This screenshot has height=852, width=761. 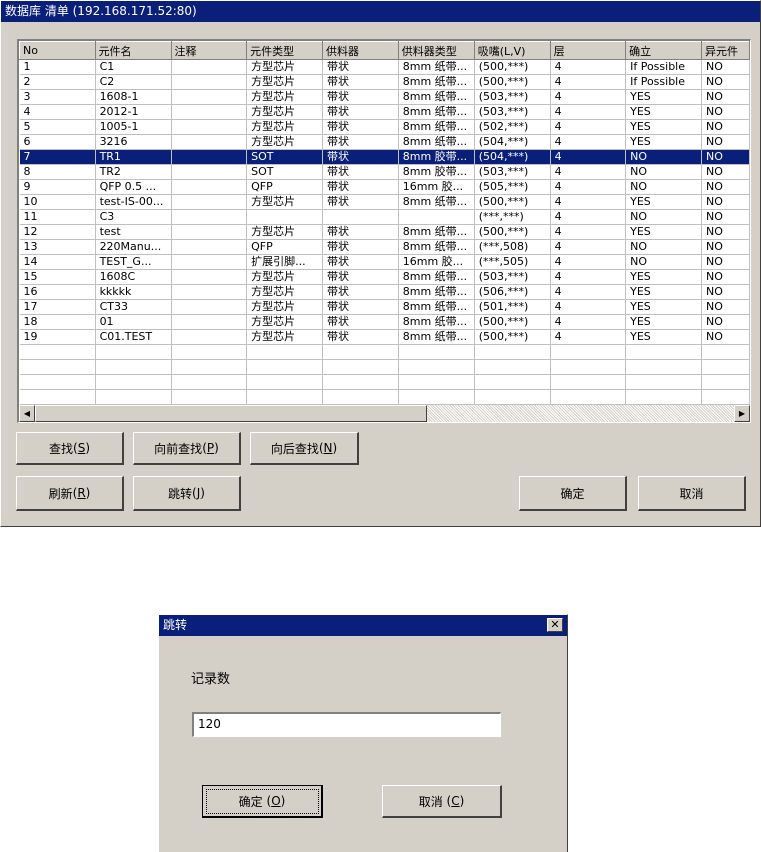 What do you see at coordinates (384, 277) in the screenshot?
I see `table-row: 15 1608C 方型芯片 带状 8mm 纸带... (503,***) 4 YES NO` at bounding box center [384, 277].